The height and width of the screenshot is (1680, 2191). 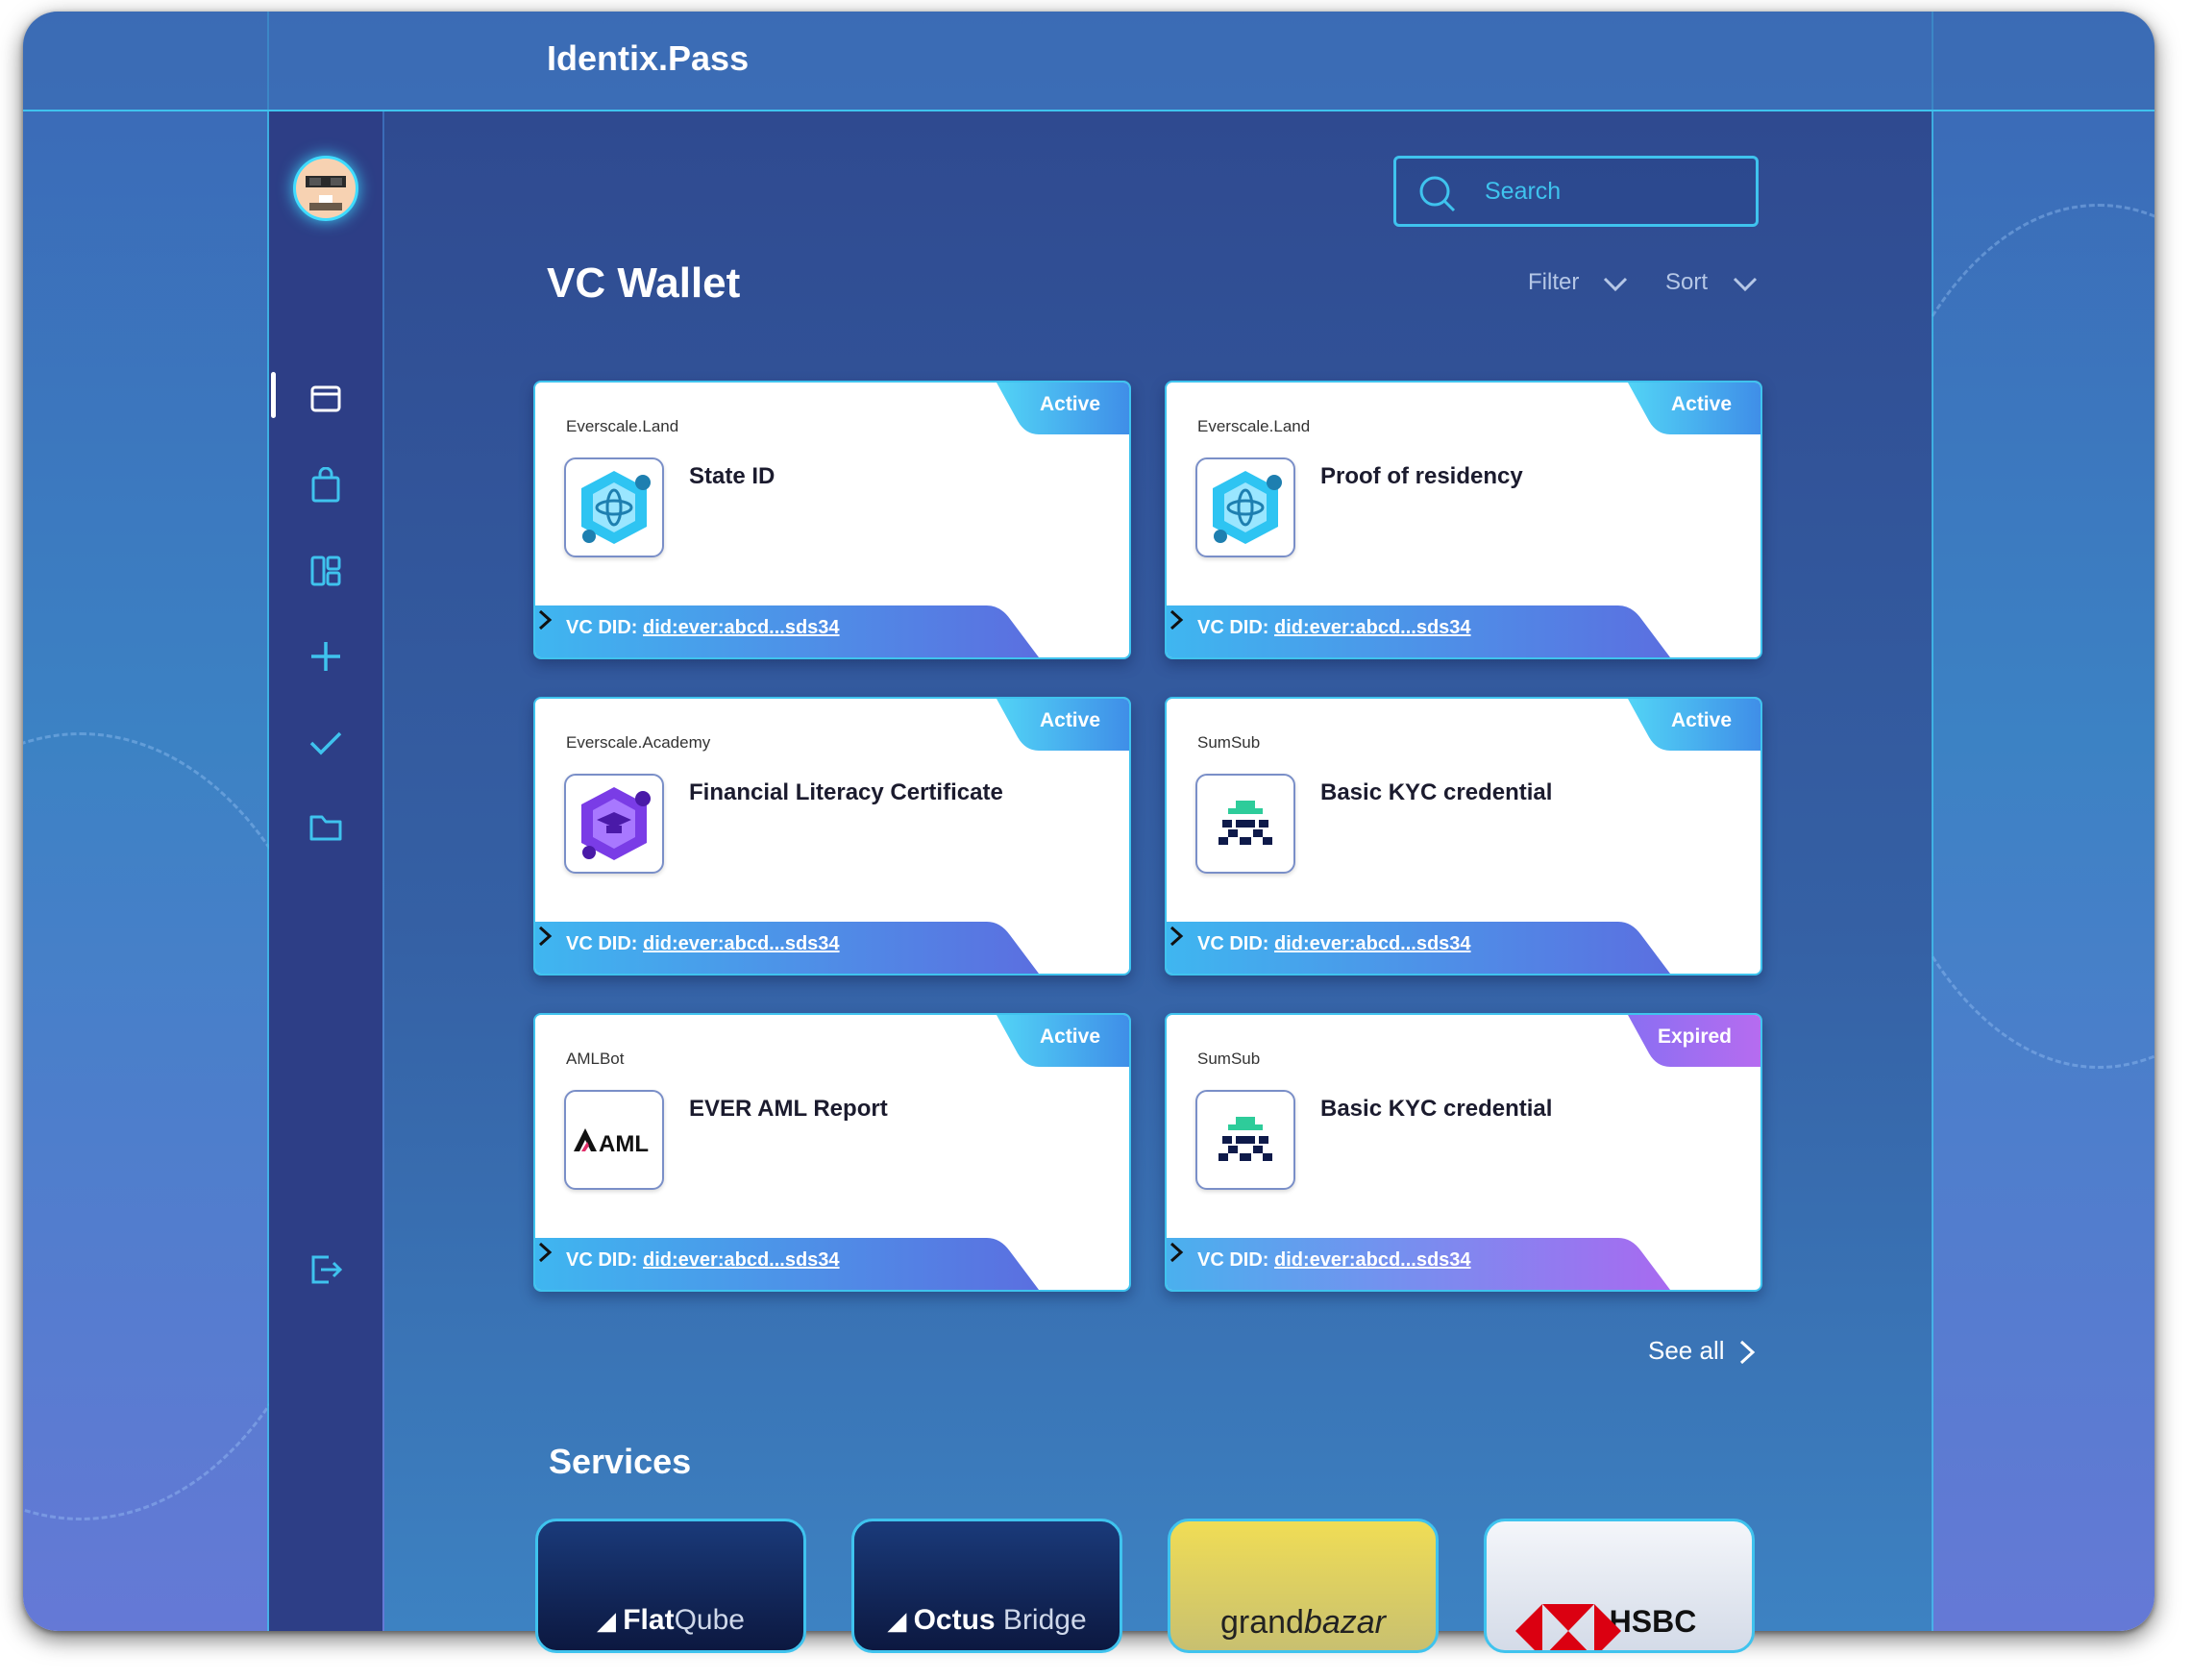 What do you see at coordinates (1576, 191) in the screenshot?
I see `search-input: Search` at bounding box center [1576, 191].